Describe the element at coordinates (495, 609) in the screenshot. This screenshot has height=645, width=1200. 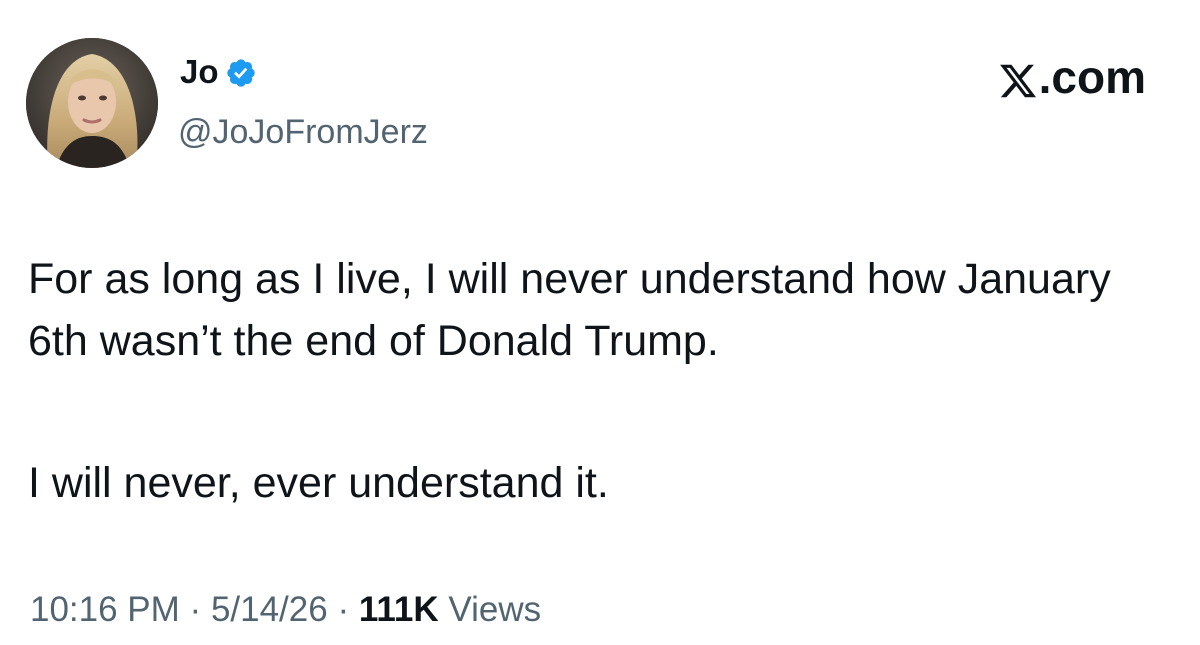
I see `views-label: Views` at that location.